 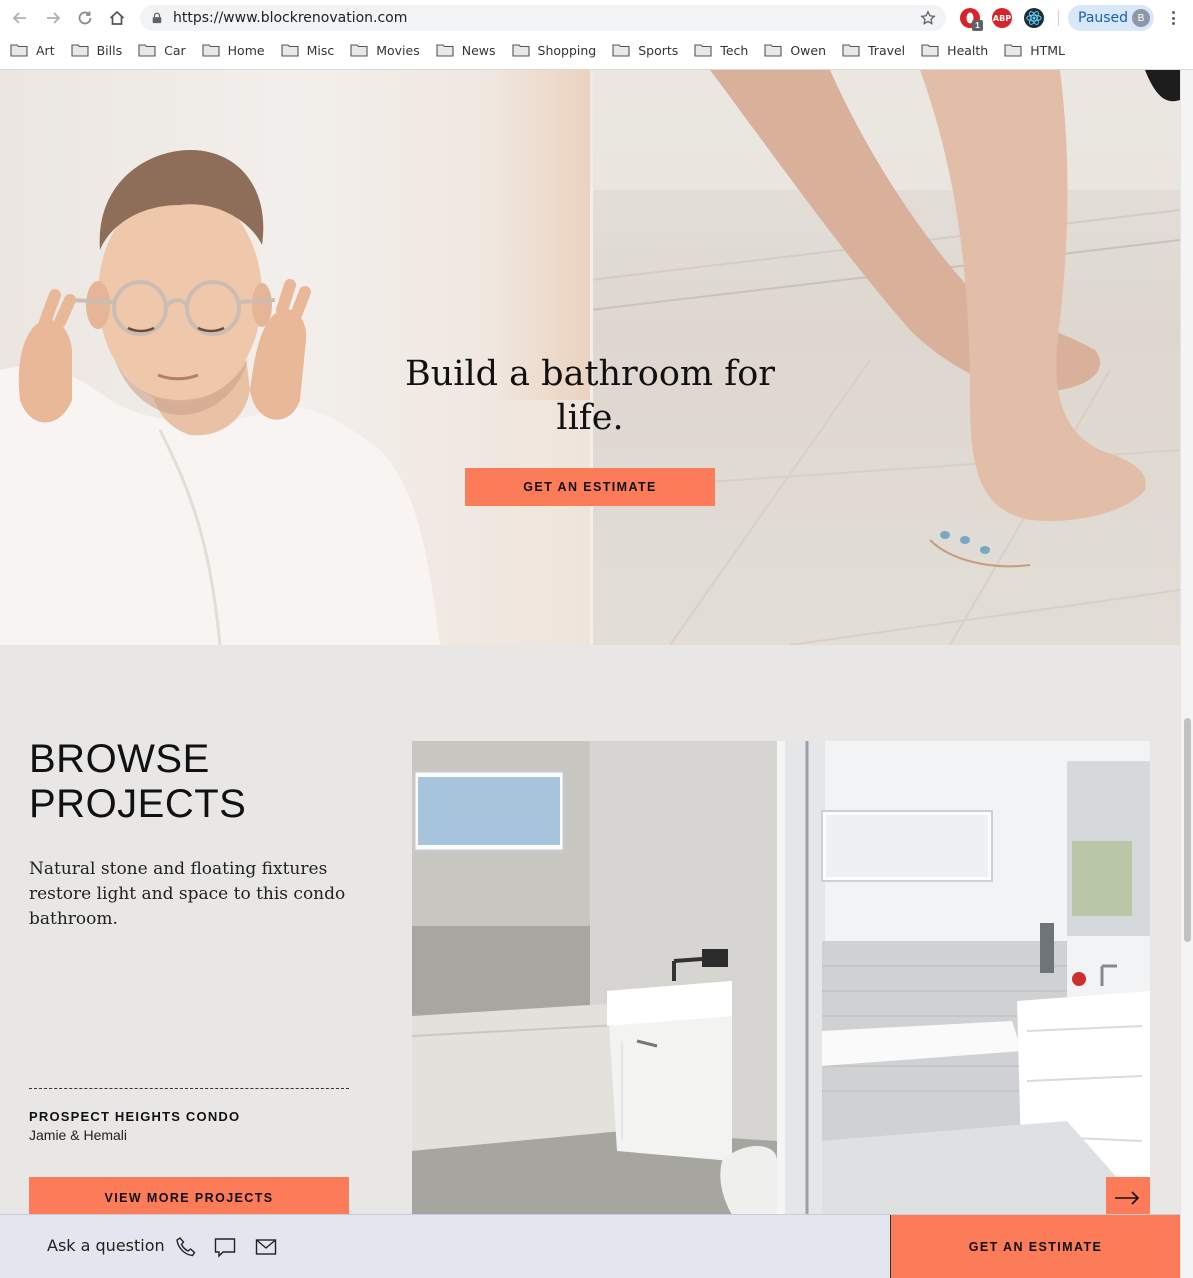 What do you see at coordinates (1034, 18) in the screenshot?
I see `react-devtools-icon` at bounding box center [1034, 18].